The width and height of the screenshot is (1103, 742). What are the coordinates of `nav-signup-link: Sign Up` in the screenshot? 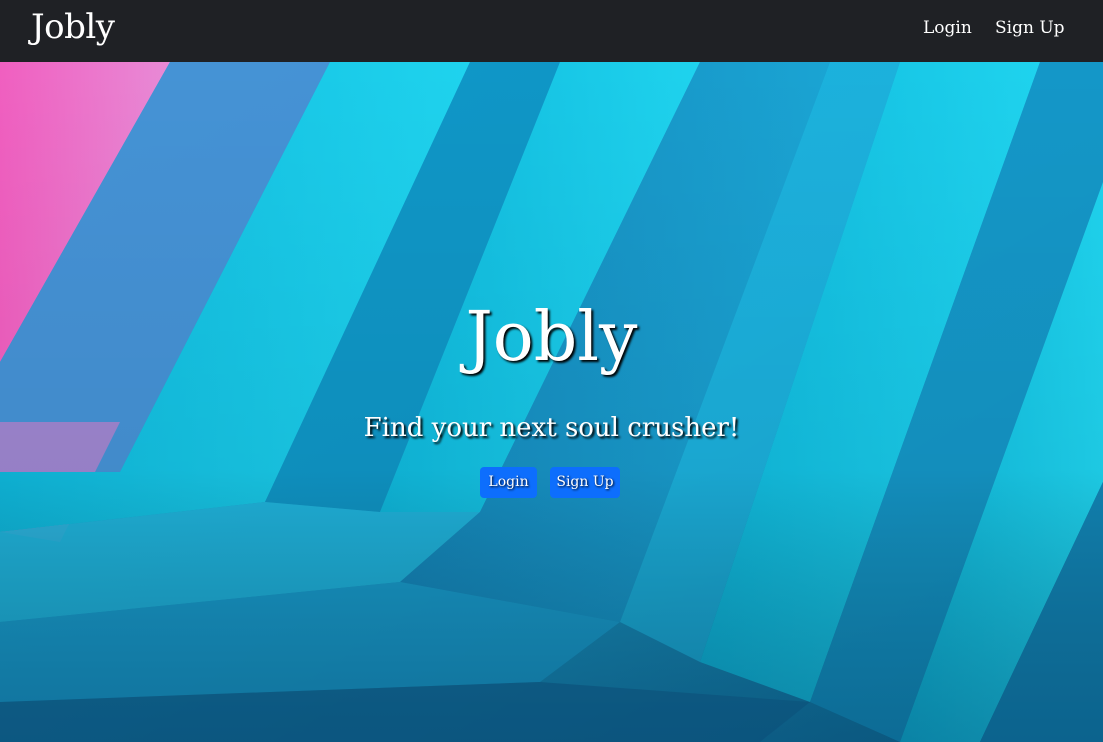 It's located at (1030, 28).